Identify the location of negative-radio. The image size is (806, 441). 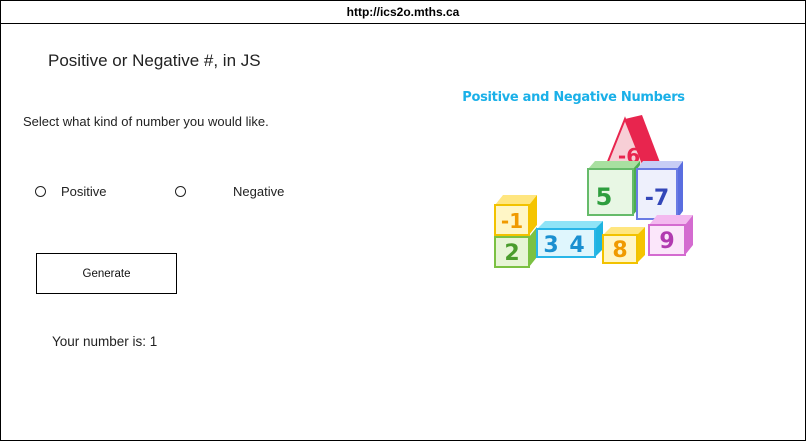
(180, 191).